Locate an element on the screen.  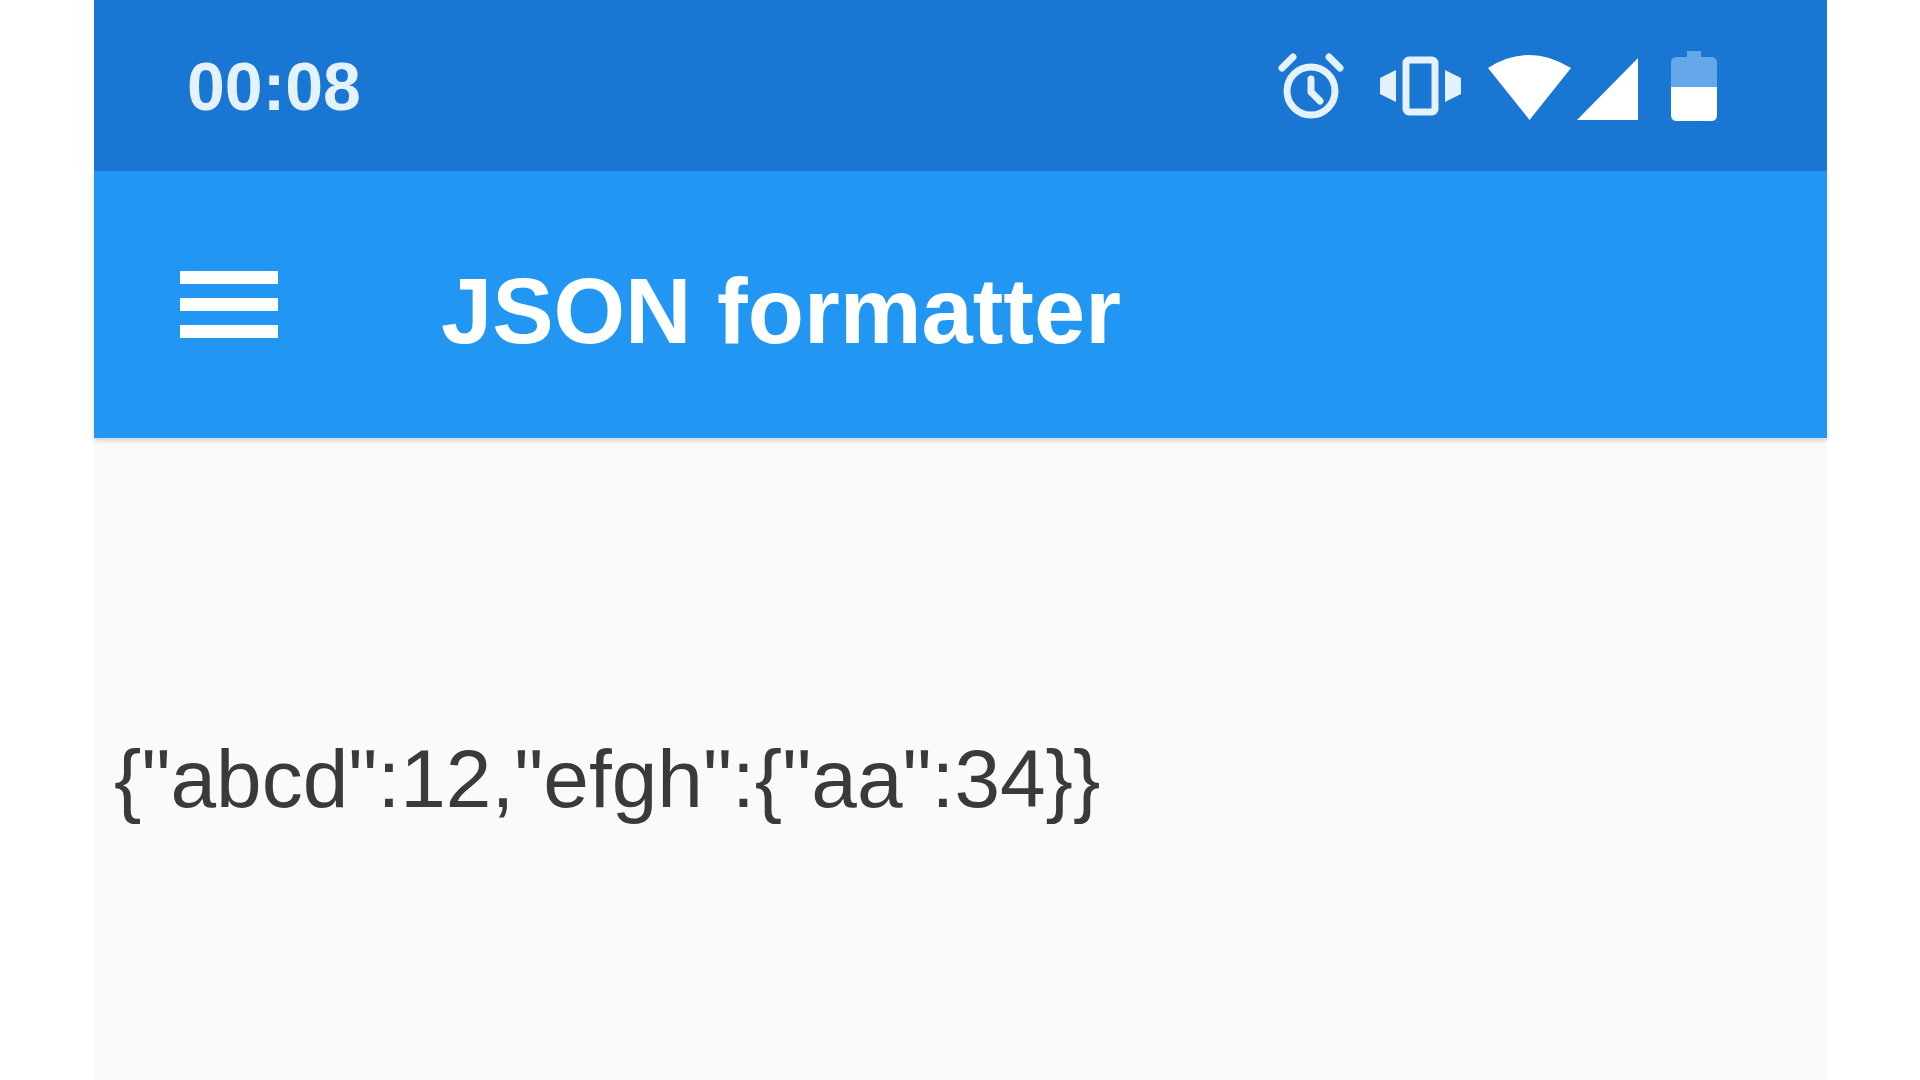
alarm-clock-icon is located at coordinates (1311, 85).